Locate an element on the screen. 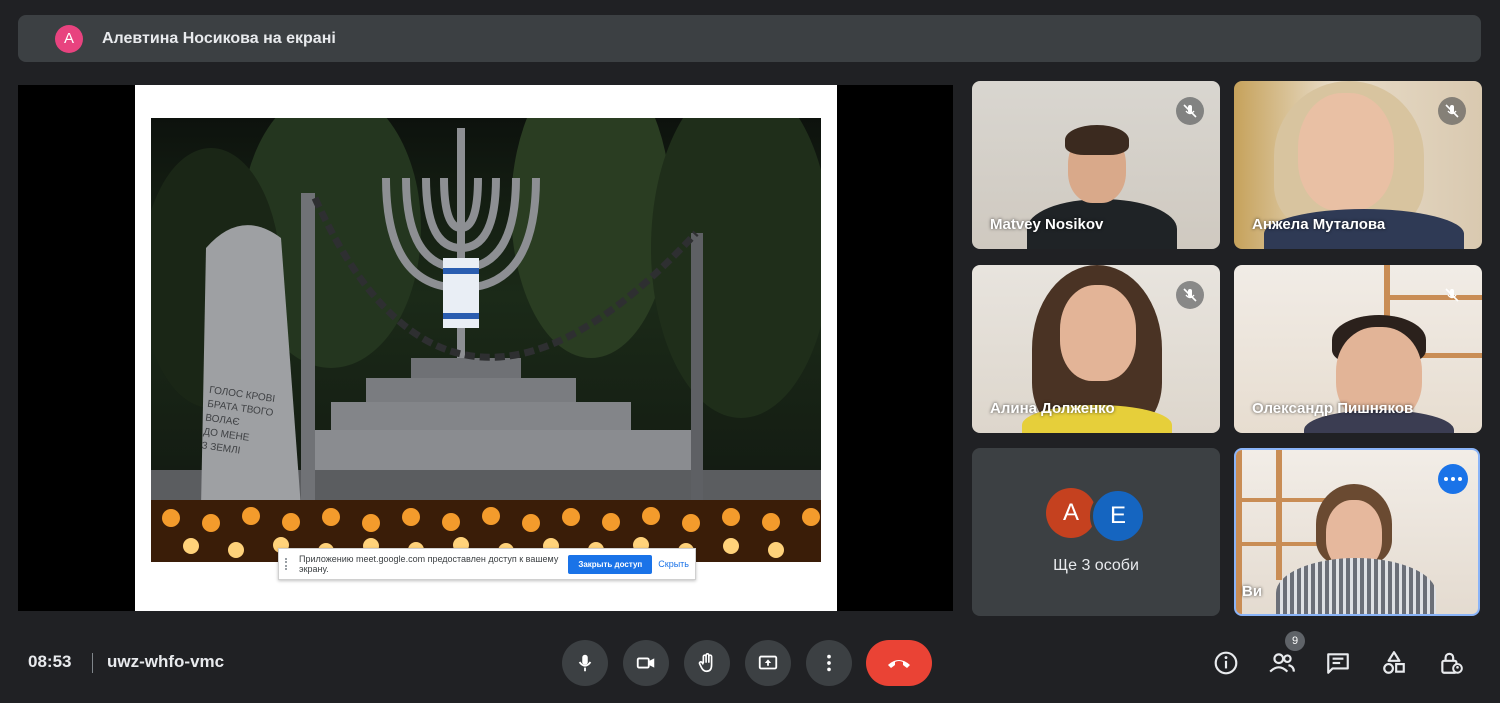 This screenshot has height=703, width=1500. participant-name: Ви is located at coordinates (1252, 591).